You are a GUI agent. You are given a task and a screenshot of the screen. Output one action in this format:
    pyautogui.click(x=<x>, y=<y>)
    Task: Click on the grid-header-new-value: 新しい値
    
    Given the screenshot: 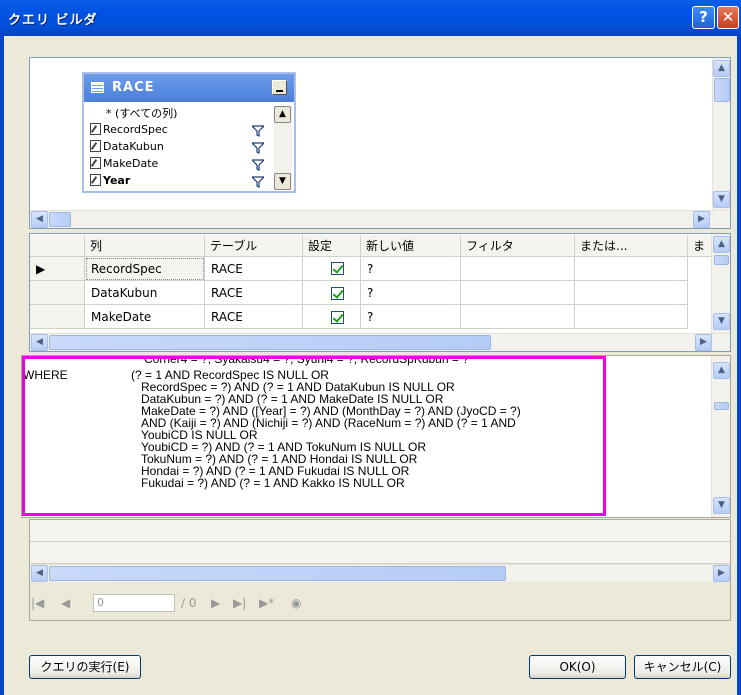 What is the action you would take?
    pyautogui.click(x=411, y=246)
    